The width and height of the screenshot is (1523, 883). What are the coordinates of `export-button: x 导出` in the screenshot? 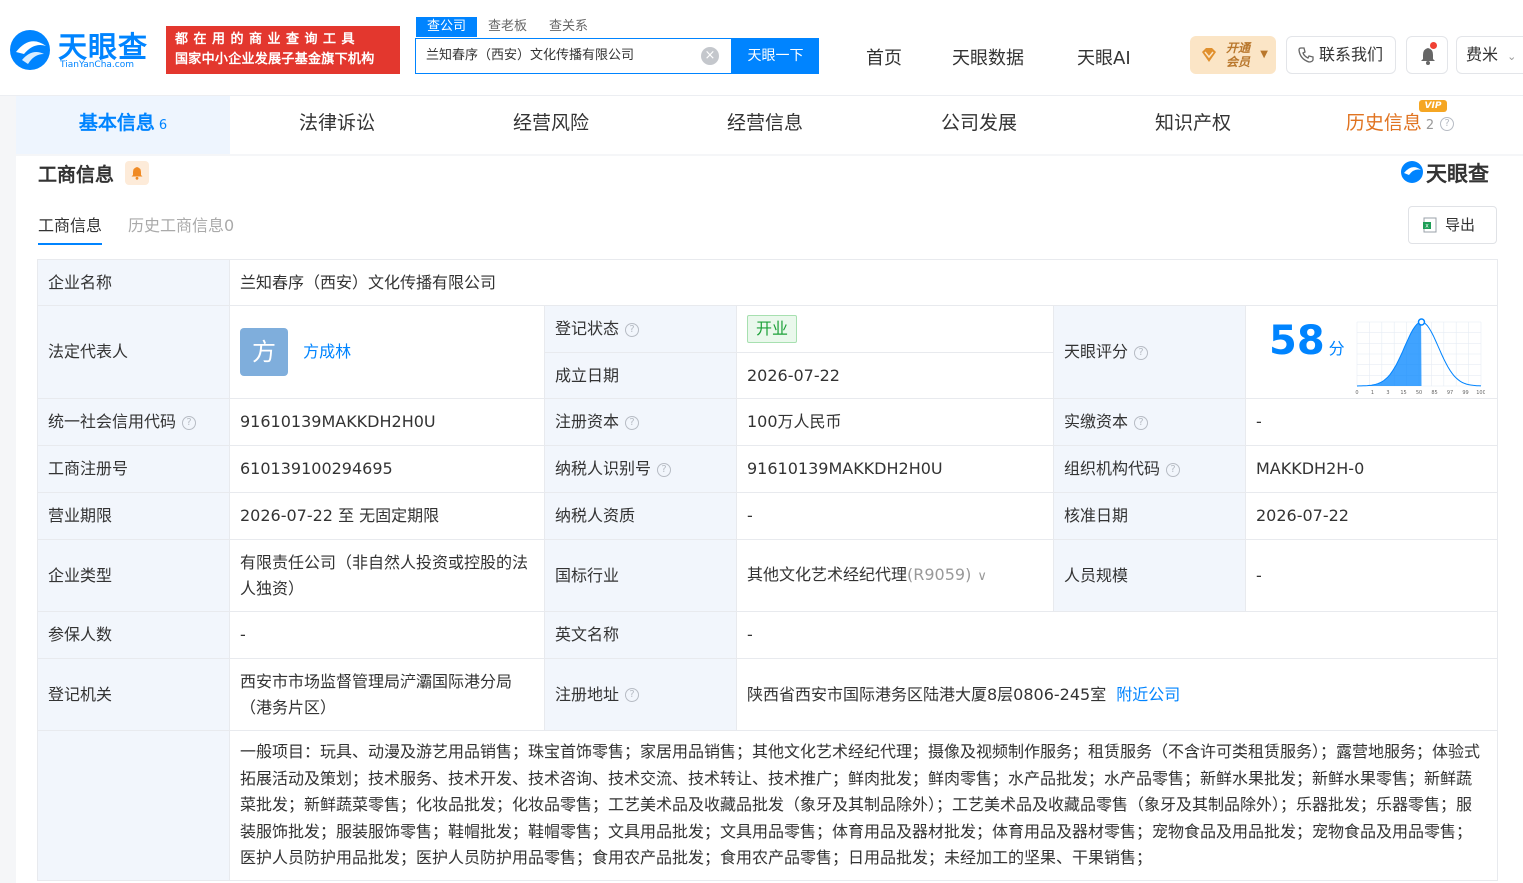 It's located at (1452, 225).